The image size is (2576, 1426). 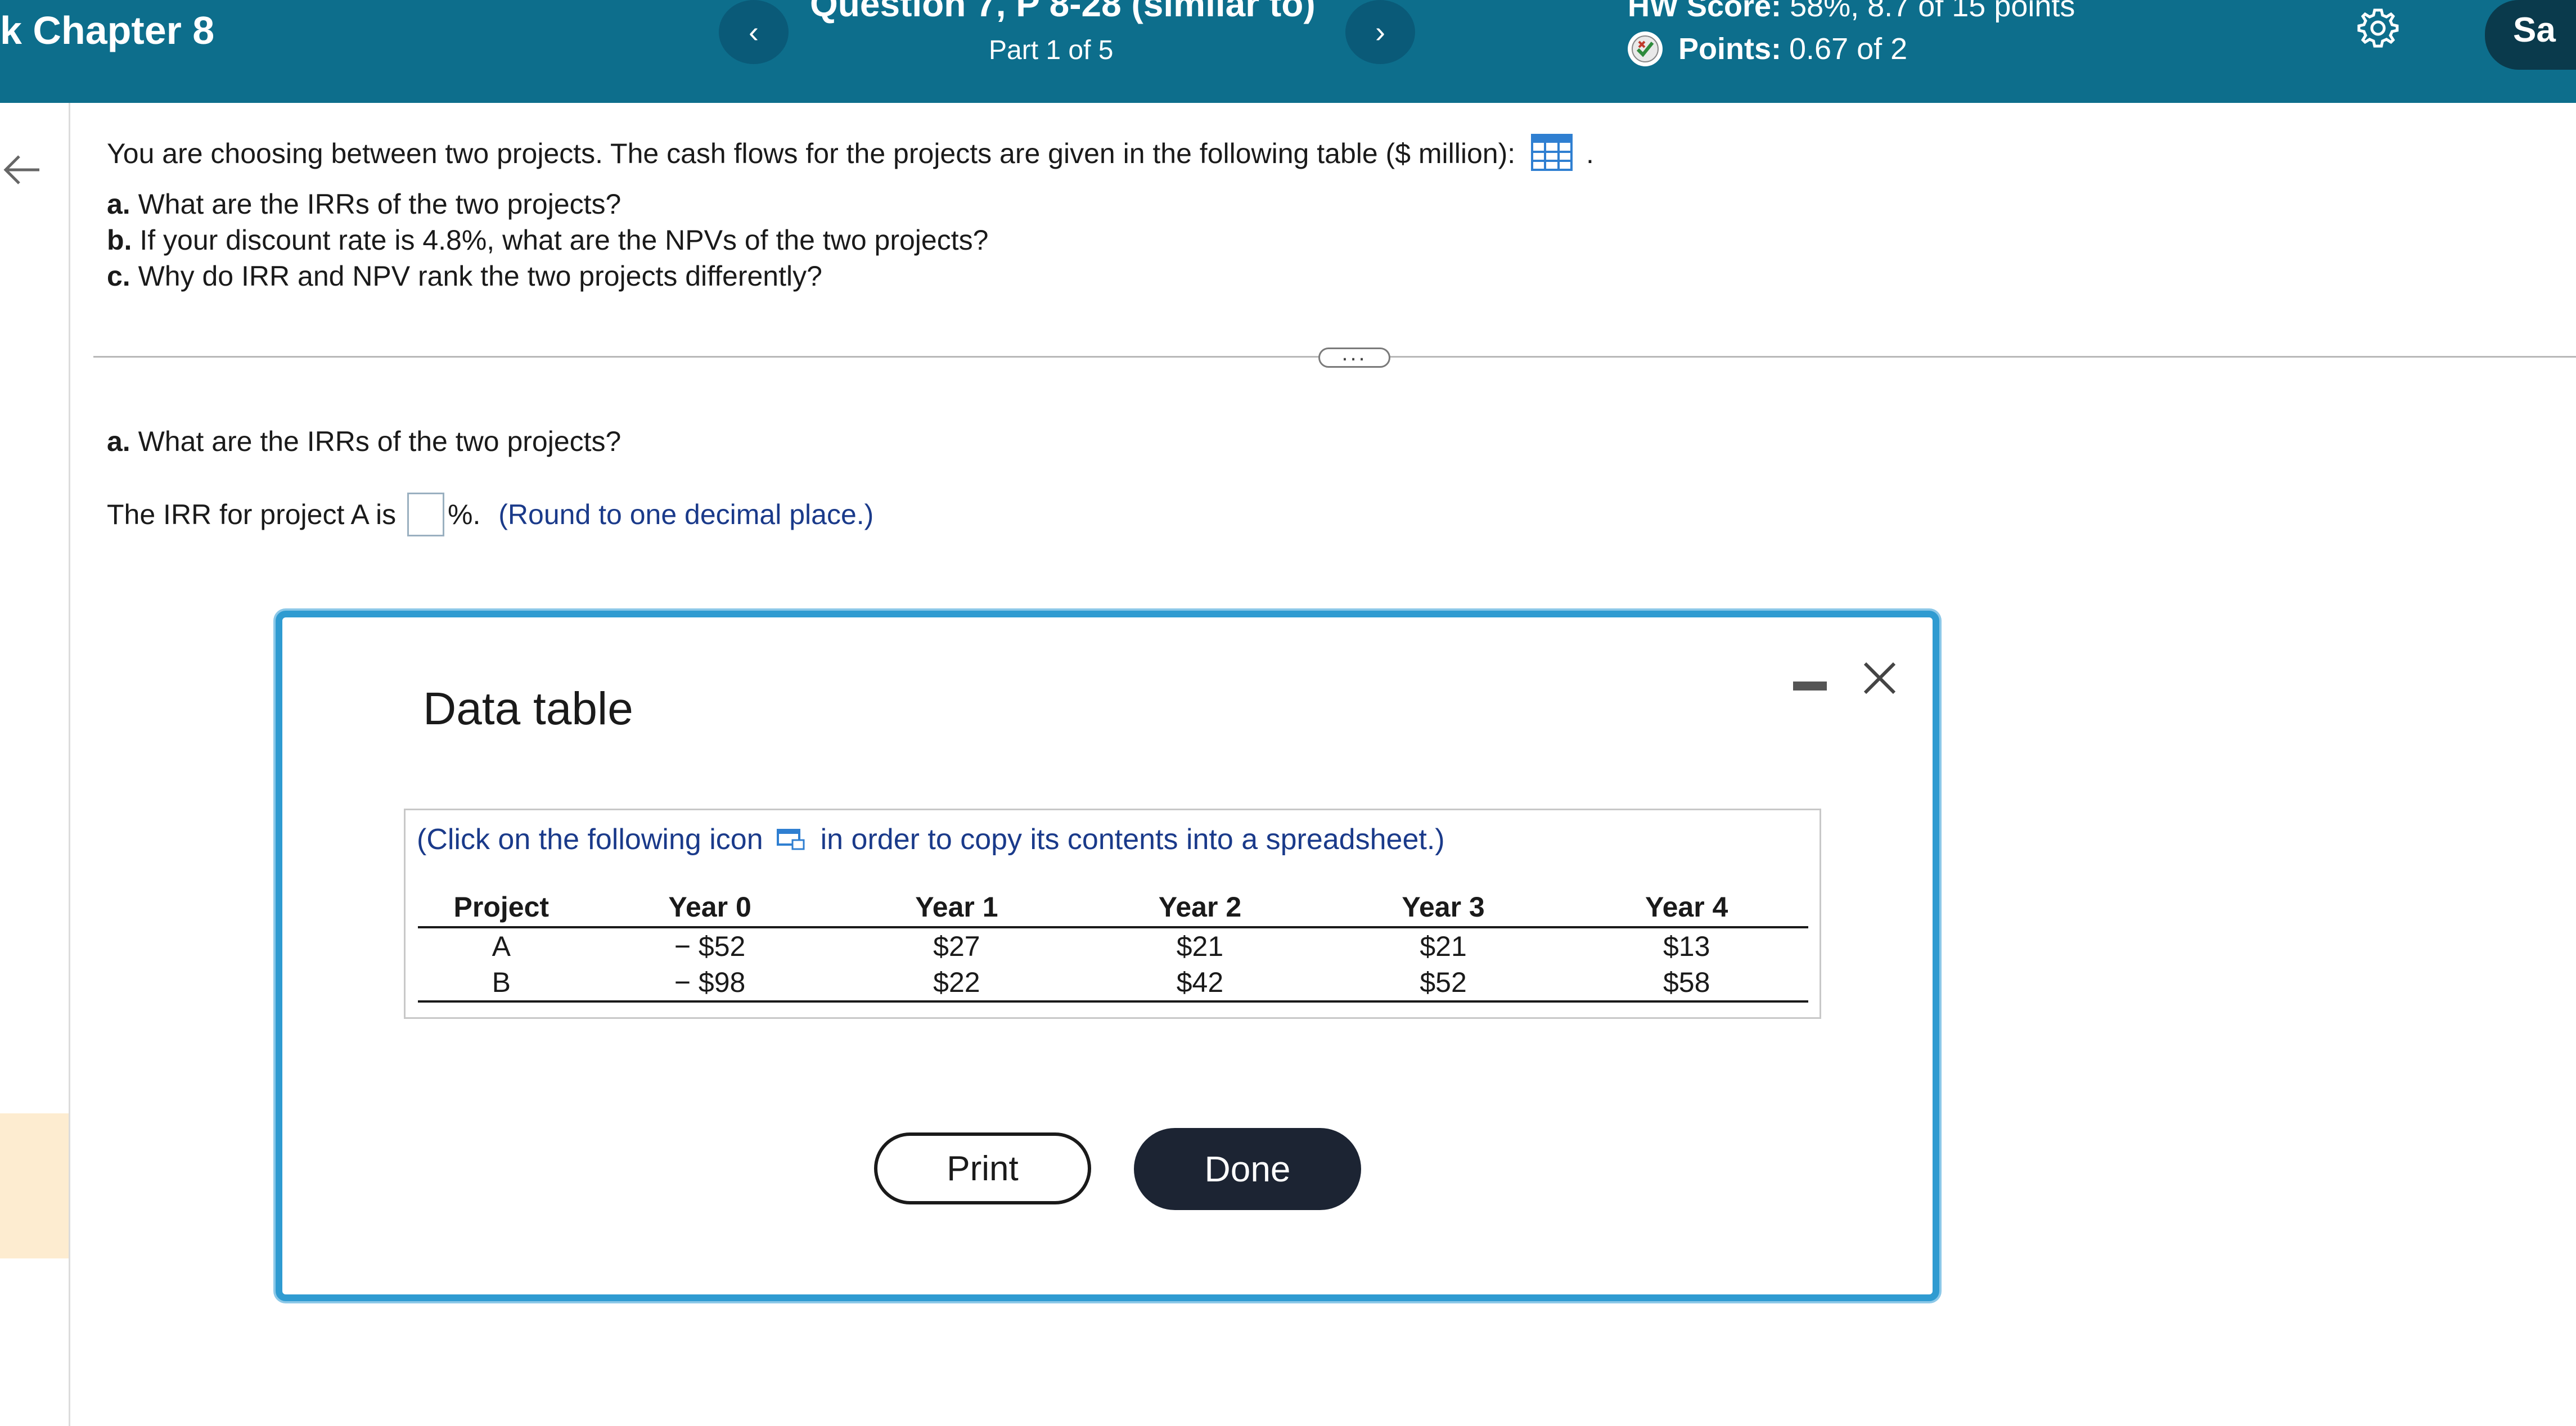 What do you see at coordinates (686, 515) in the screenshot?
I see `rounding-hint: (Round to one decimal place.)` at bounding box center [686, 515].